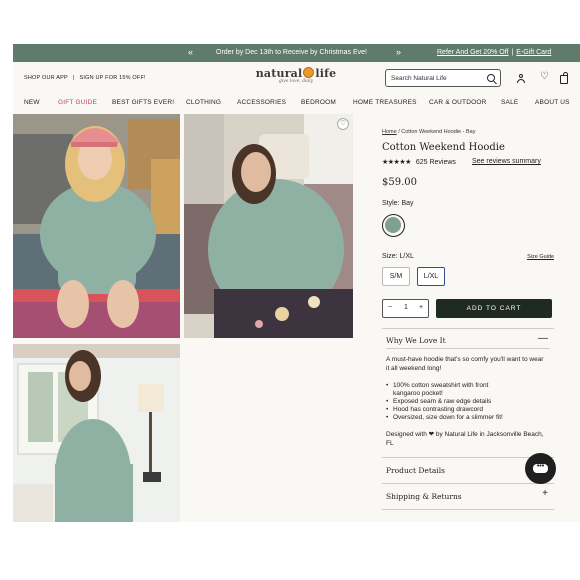 The image size is (580, 580). What do you see at coordinates (32, 102) in the screenshot?
I see `nav-item-new: NEW` at bounding box center [32, 102].